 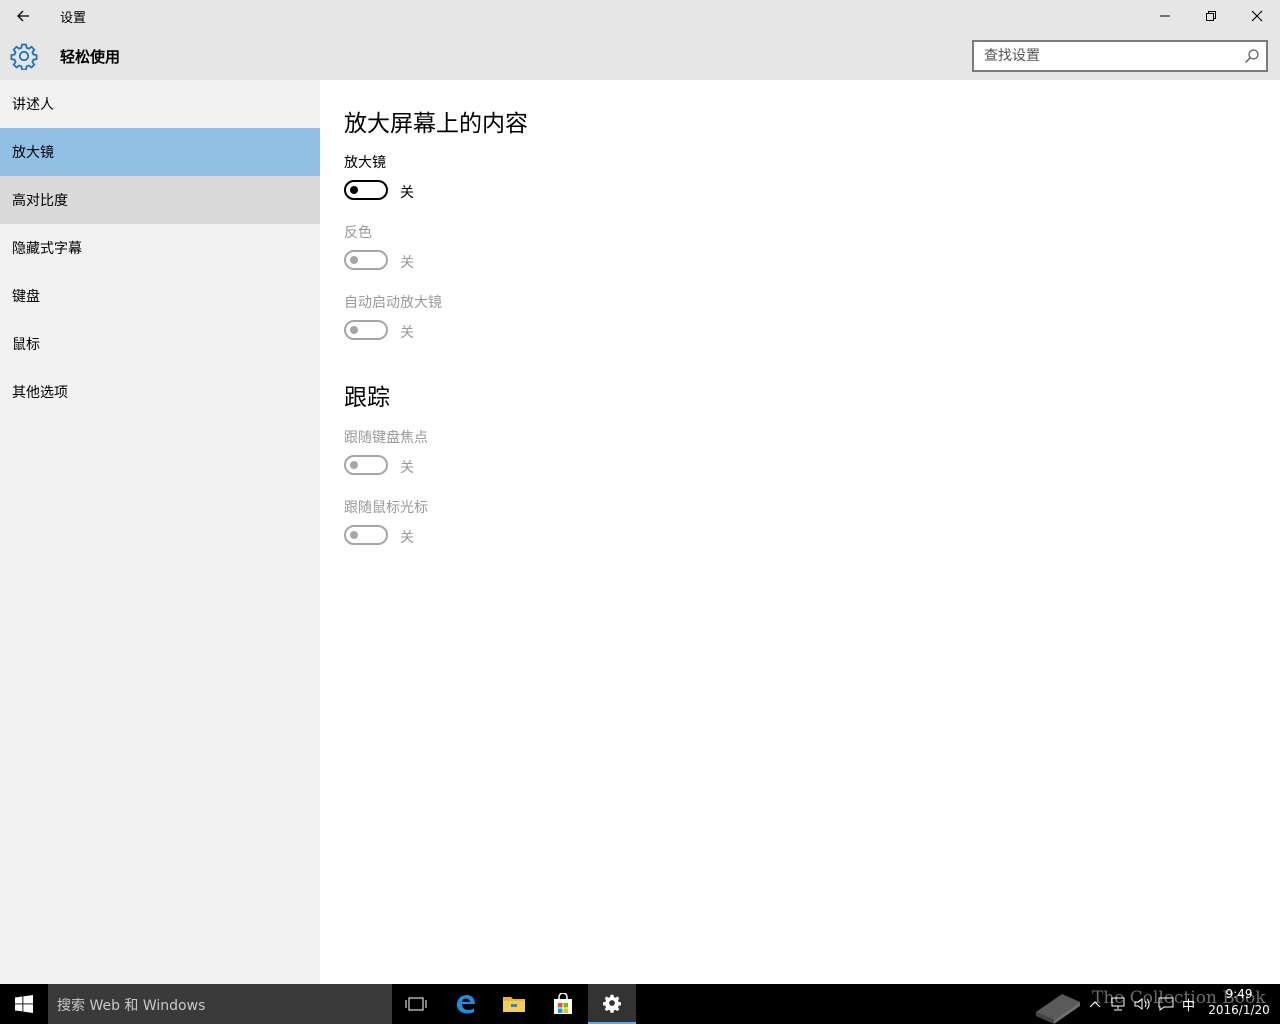 I want to click on back-arrow-icon, so click(x=23, y=16).